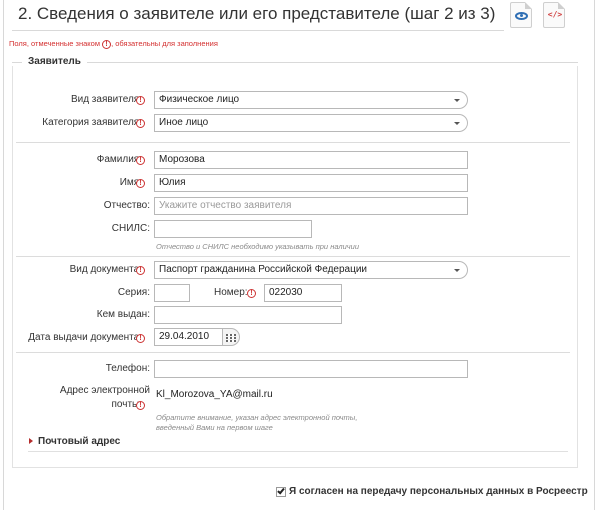 The width and height of the screenshot is (600, 510). I want to click on required-note-before: Поля, отмеченные знаком, so click(54, 43).